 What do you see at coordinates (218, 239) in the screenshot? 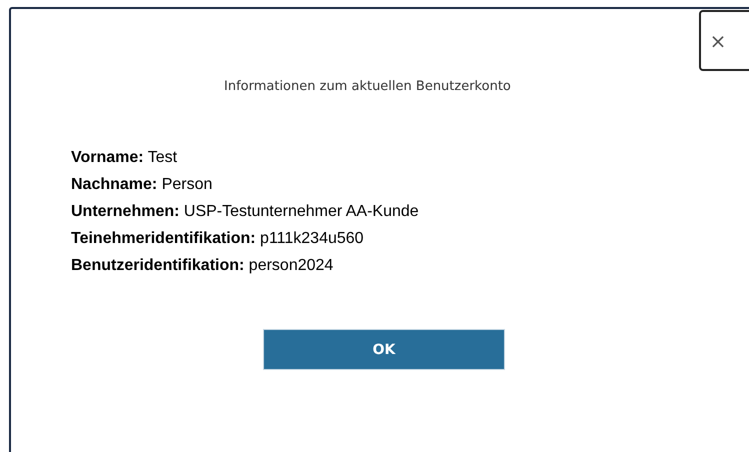
I see `info-line: Teinehmeridentifikation: p111k234u560` at bounding box center [218, 239].